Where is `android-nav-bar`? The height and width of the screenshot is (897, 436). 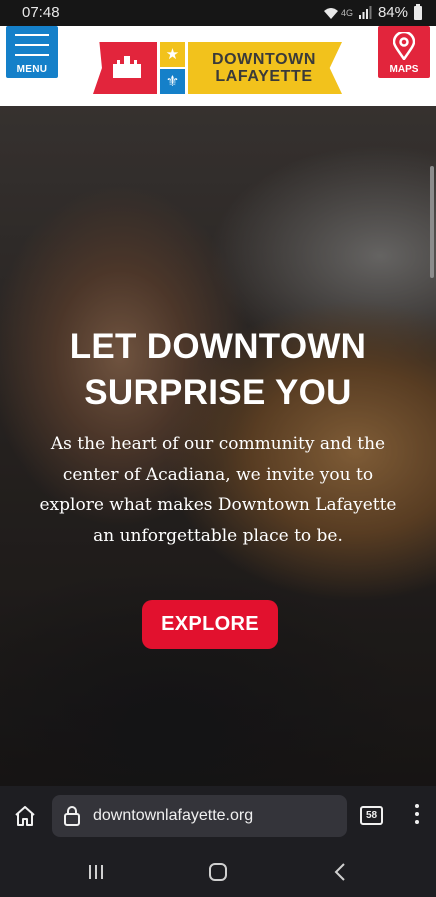
android-nav-bar is located at coordinates (218, 871).